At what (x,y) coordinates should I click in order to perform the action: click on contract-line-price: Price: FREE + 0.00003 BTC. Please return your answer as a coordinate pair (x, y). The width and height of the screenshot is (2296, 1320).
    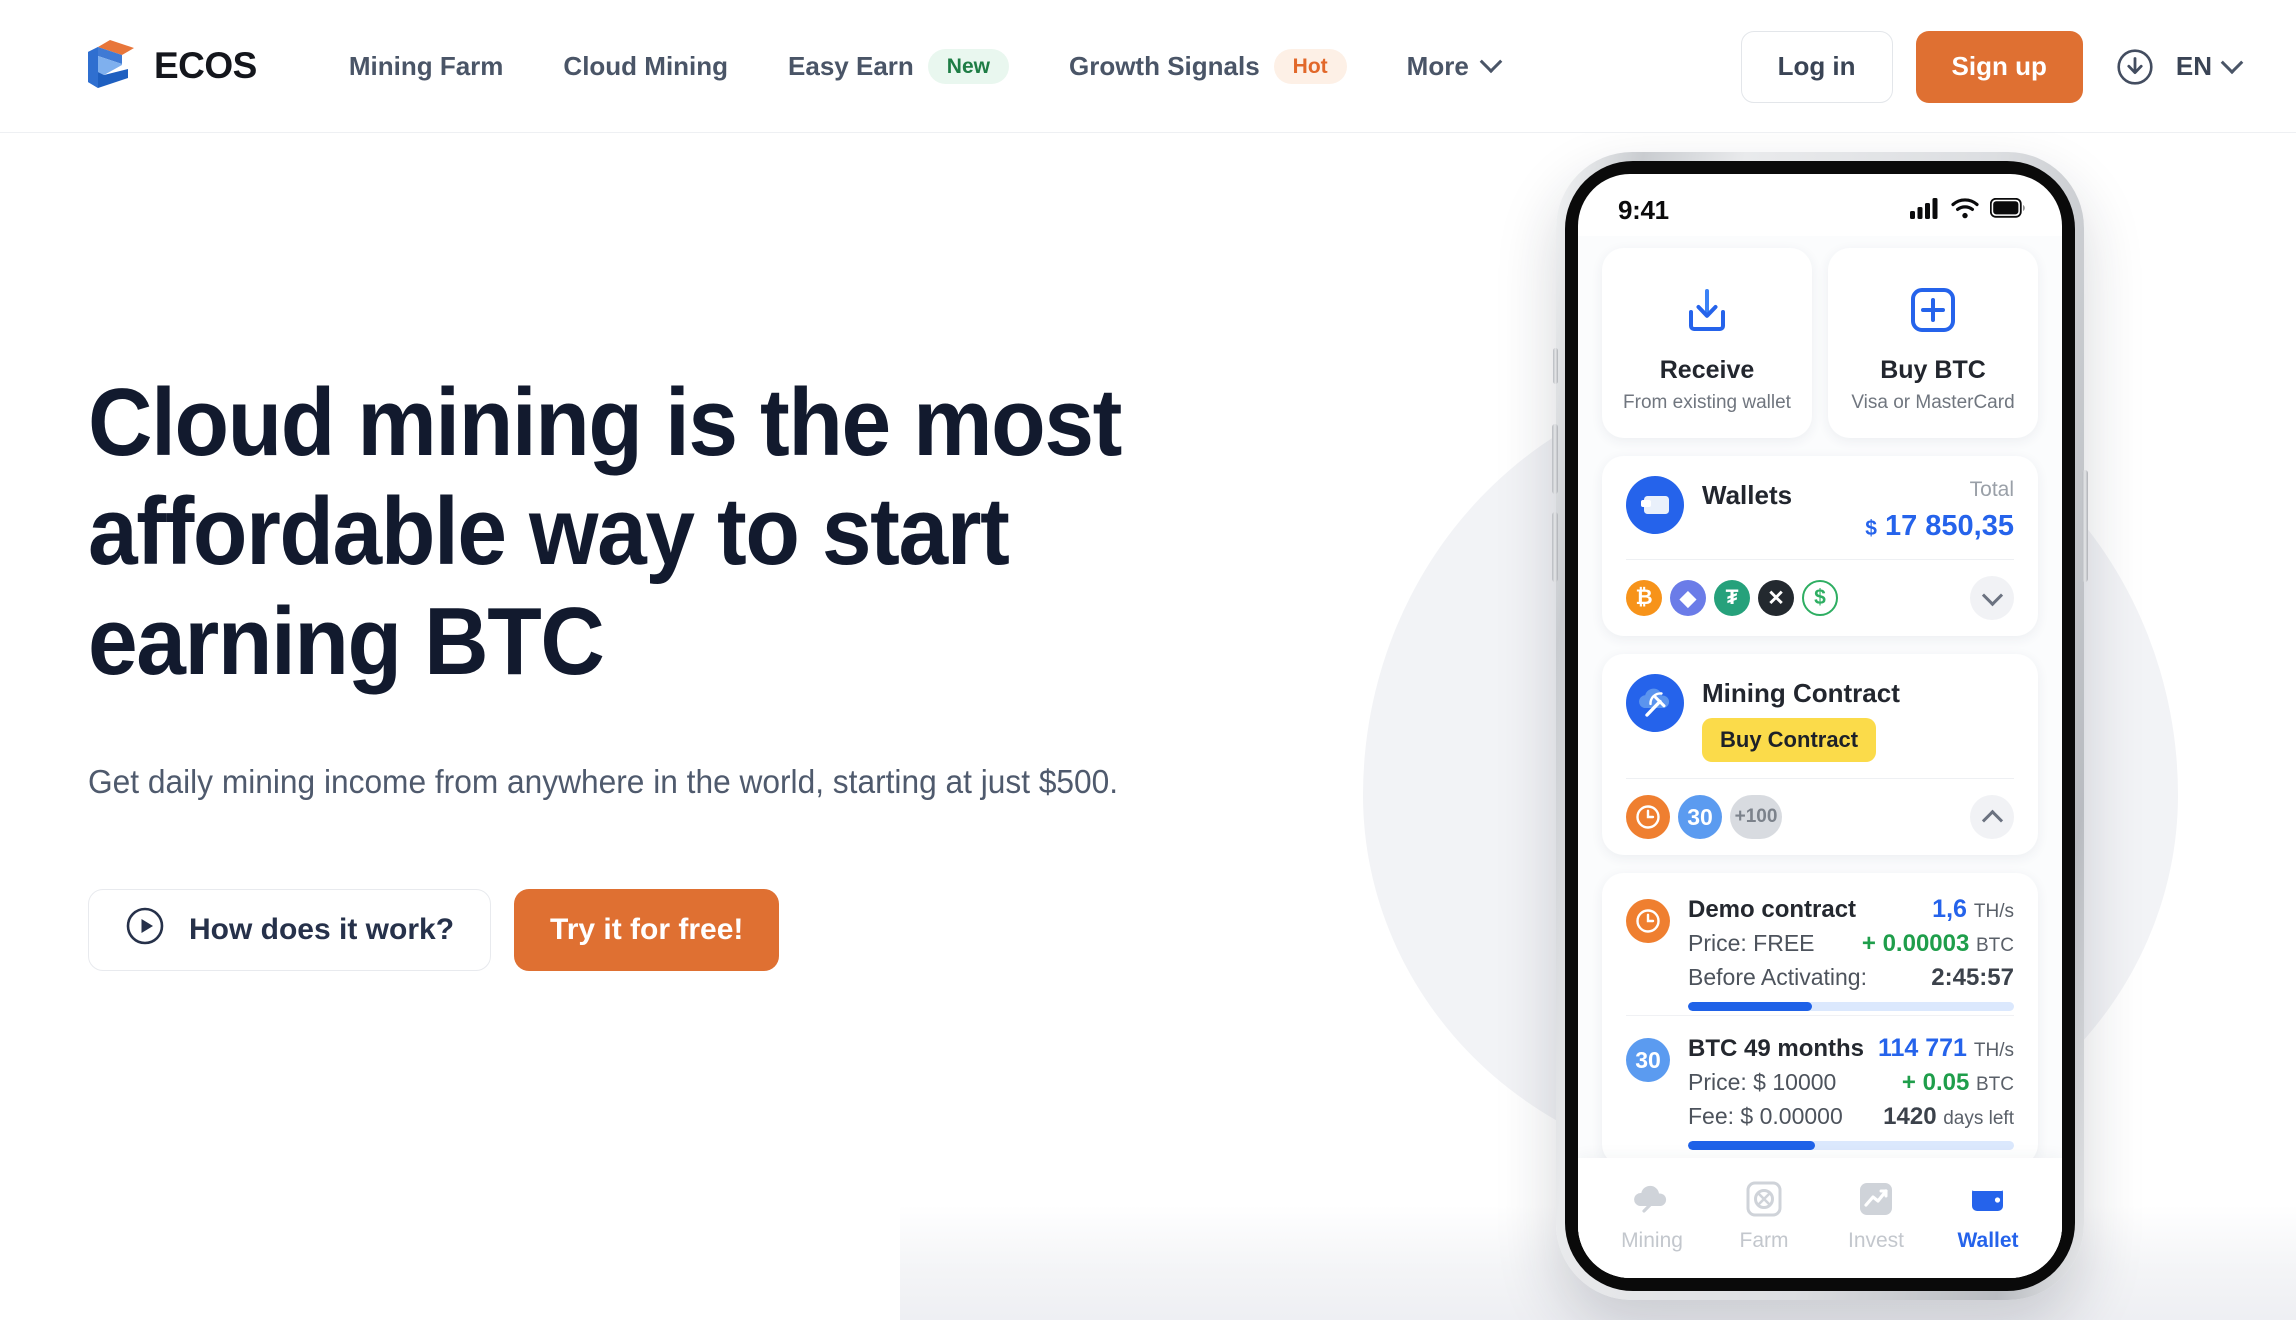
    Looking at the image, I should click on (1851, 944).